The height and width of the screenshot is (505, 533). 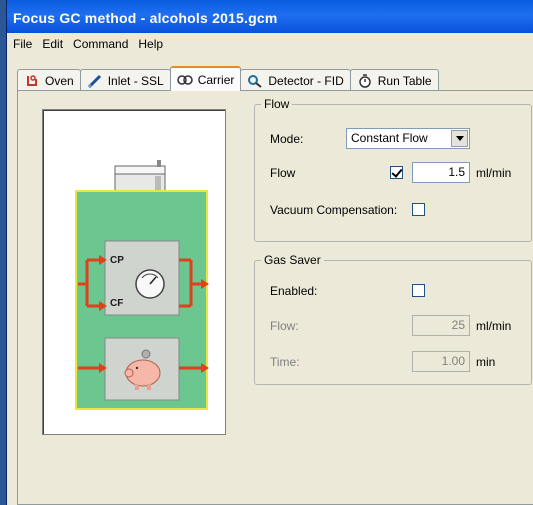 I want to click on gas-saver-time-unit: min, so click(x=486, y=362).